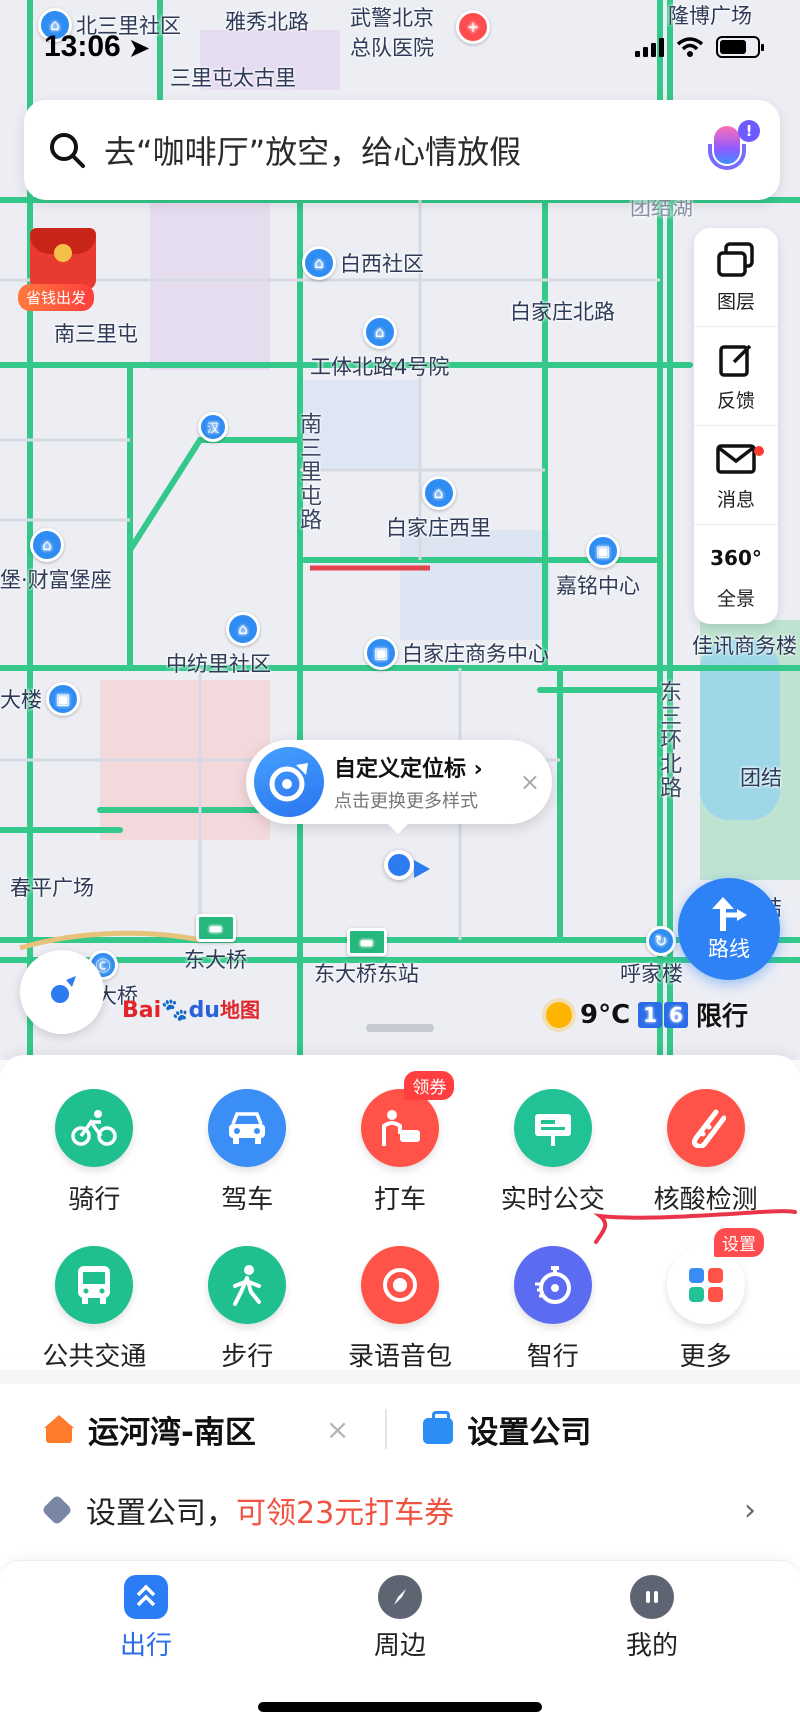  I want to click on tab-mine: 我的, so click(652, 1618).